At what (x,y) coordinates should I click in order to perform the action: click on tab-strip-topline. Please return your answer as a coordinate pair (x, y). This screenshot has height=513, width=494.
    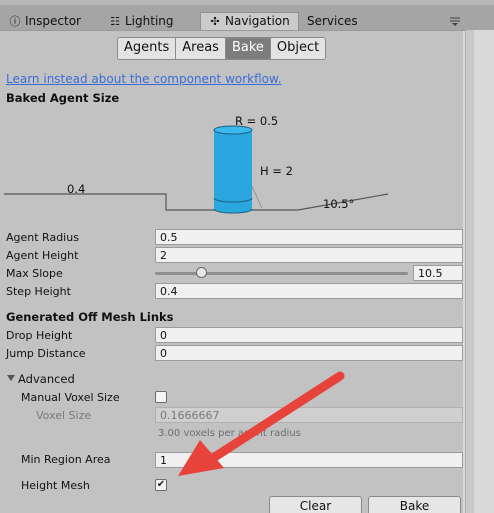
    Looking at the image, I should click on (247, 2).